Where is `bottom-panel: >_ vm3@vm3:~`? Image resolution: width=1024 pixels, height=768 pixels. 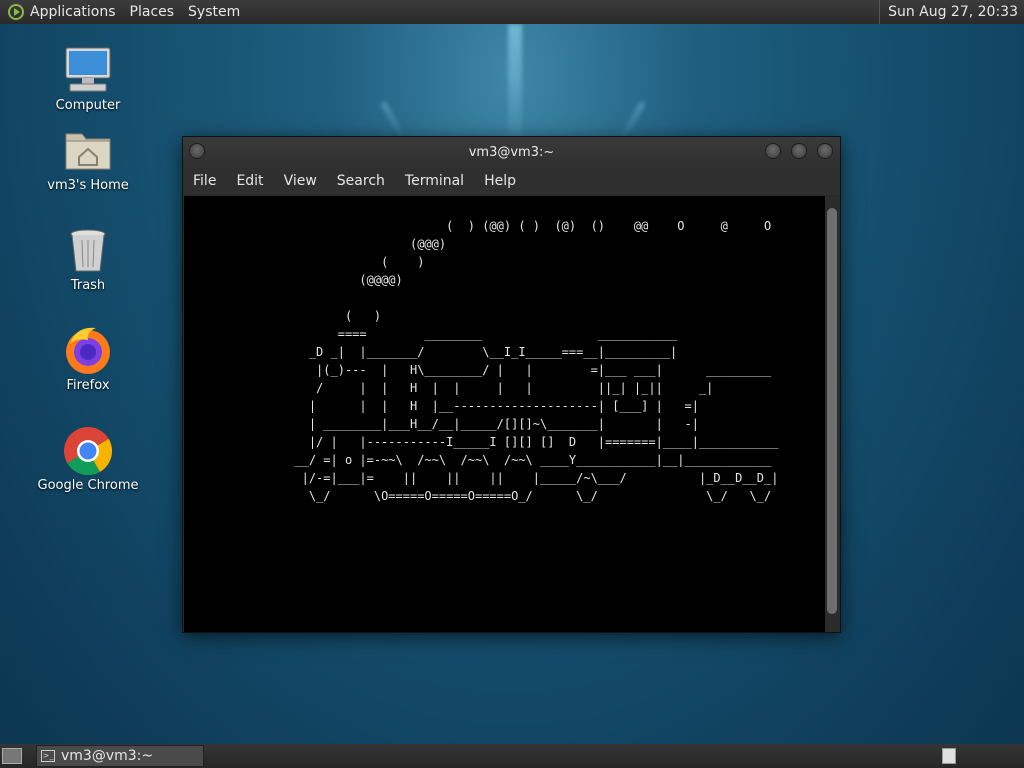 bottom-panel: >_ vm3@vm3:~ is located at coordinates (512, 756).